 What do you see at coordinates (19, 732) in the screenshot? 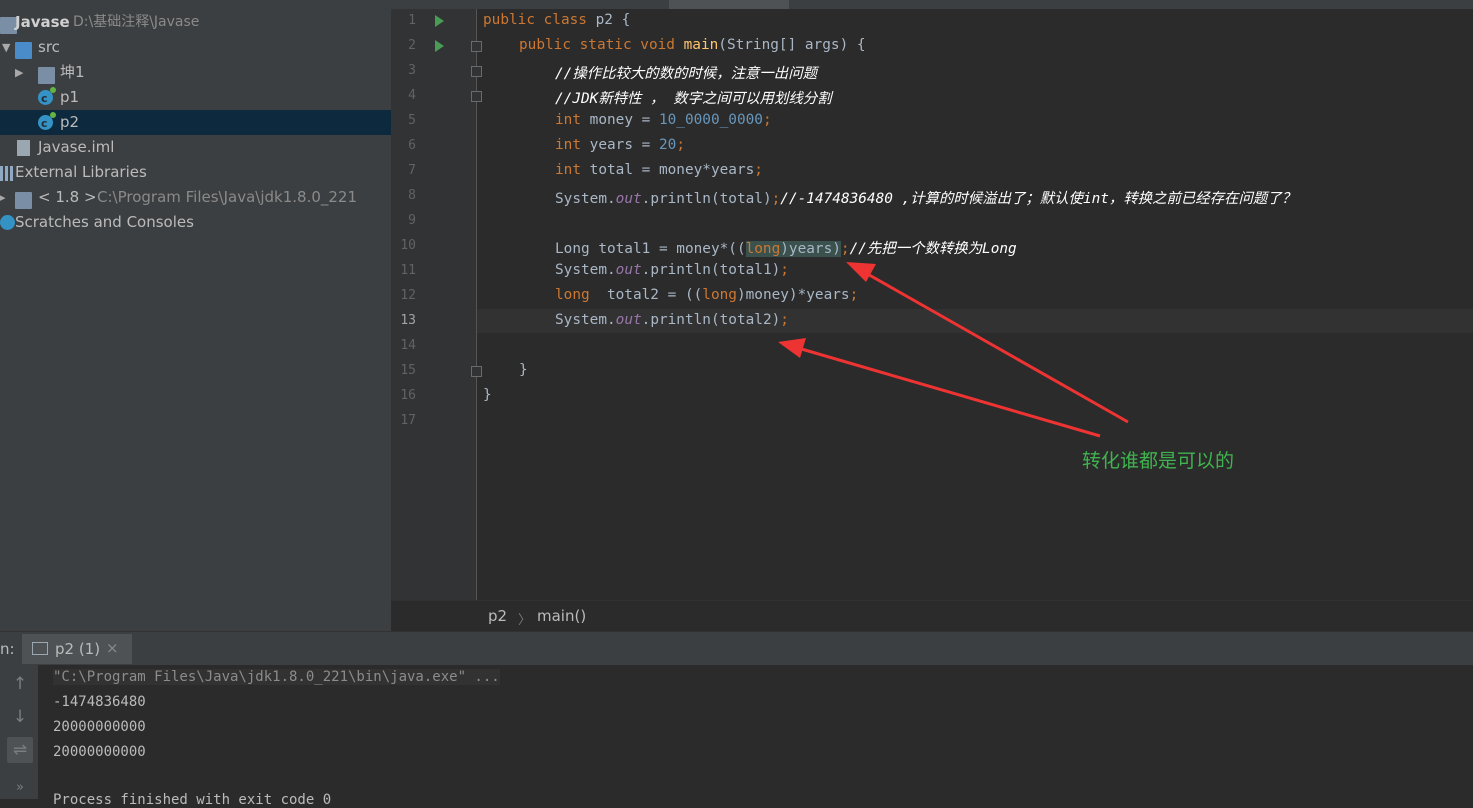
I see `run-toolbar: ↑ ↓ ⇌ »` at bounding box center [19, 732].